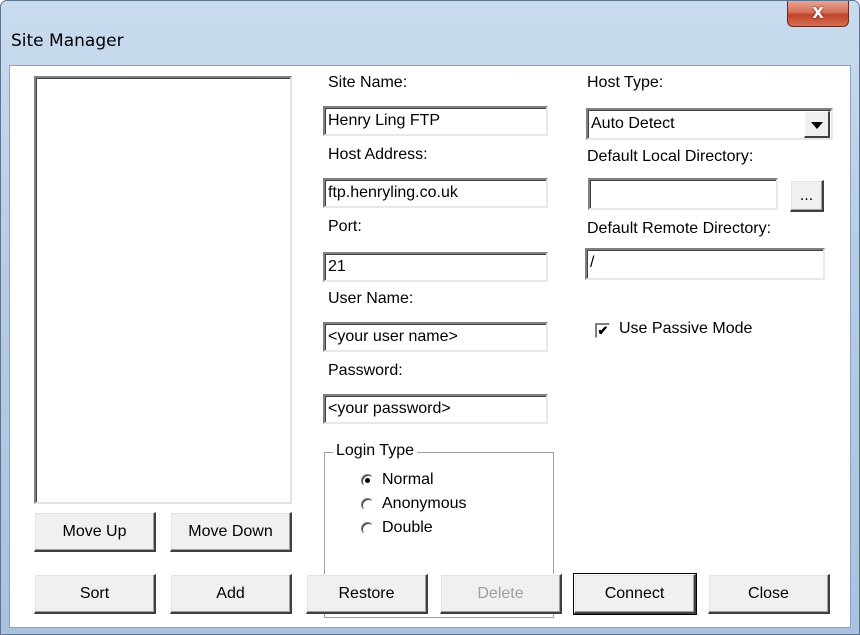  I want to click on move-up-button: Move Up, so click(95, 532).